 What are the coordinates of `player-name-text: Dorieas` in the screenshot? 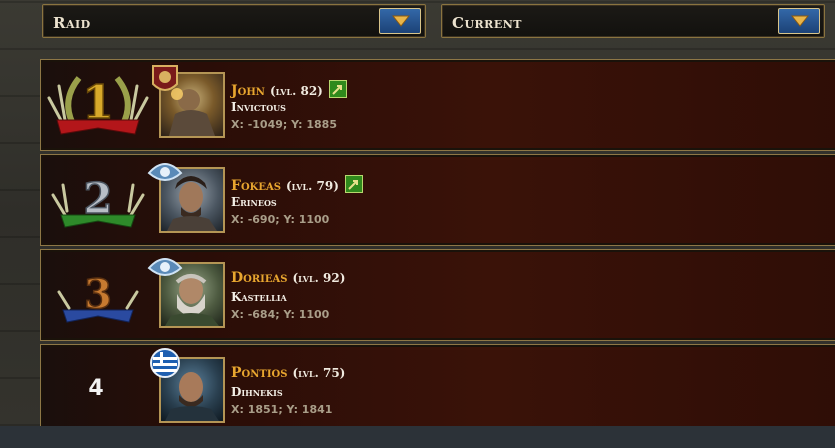 It's located at (259, 278).